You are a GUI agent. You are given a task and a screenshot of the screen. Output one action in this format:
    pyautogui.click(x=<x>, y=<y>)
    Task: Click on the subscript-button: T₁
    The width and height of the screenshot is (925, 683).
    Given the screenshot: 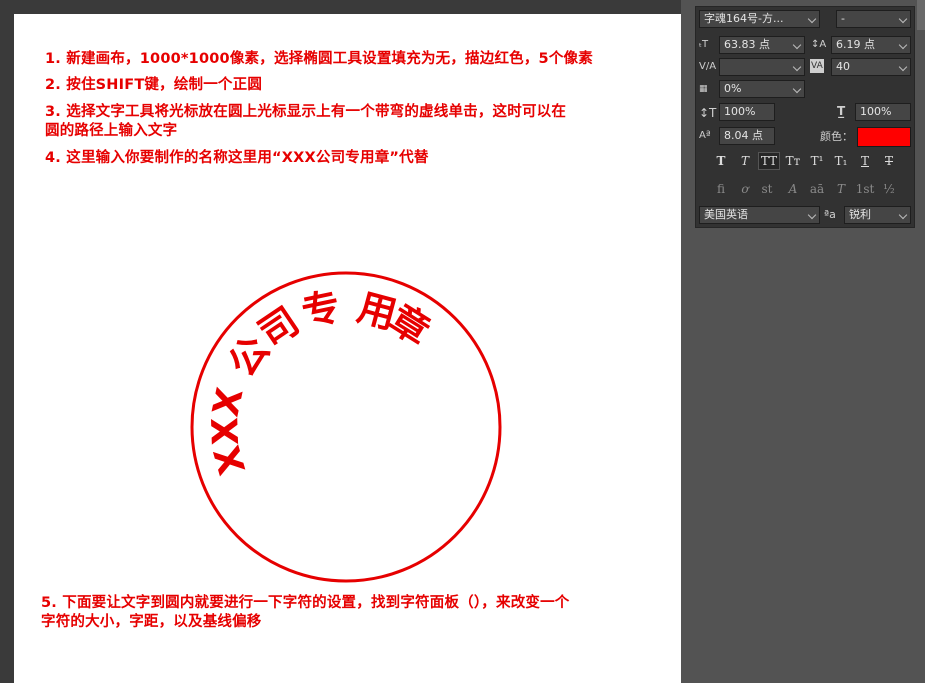 What is the action you would take?
    pyautogui.click(x=841, y=161)
    